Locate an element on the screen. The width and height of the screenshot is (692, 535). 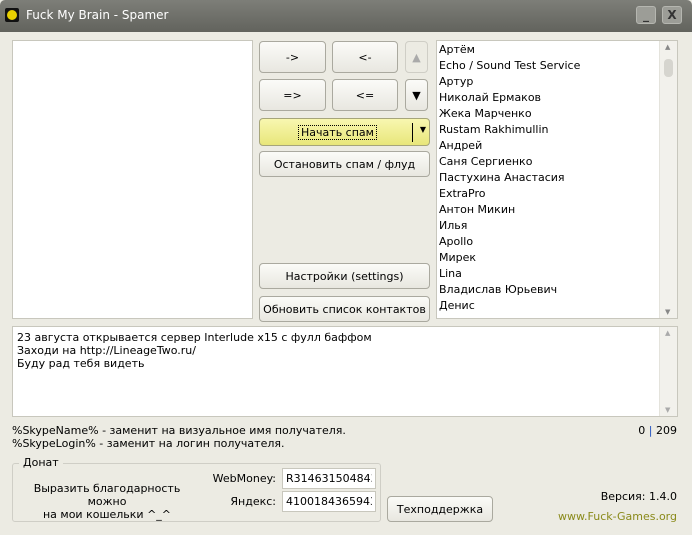
contact-item: Андрей is located at coordinates (548, 146).